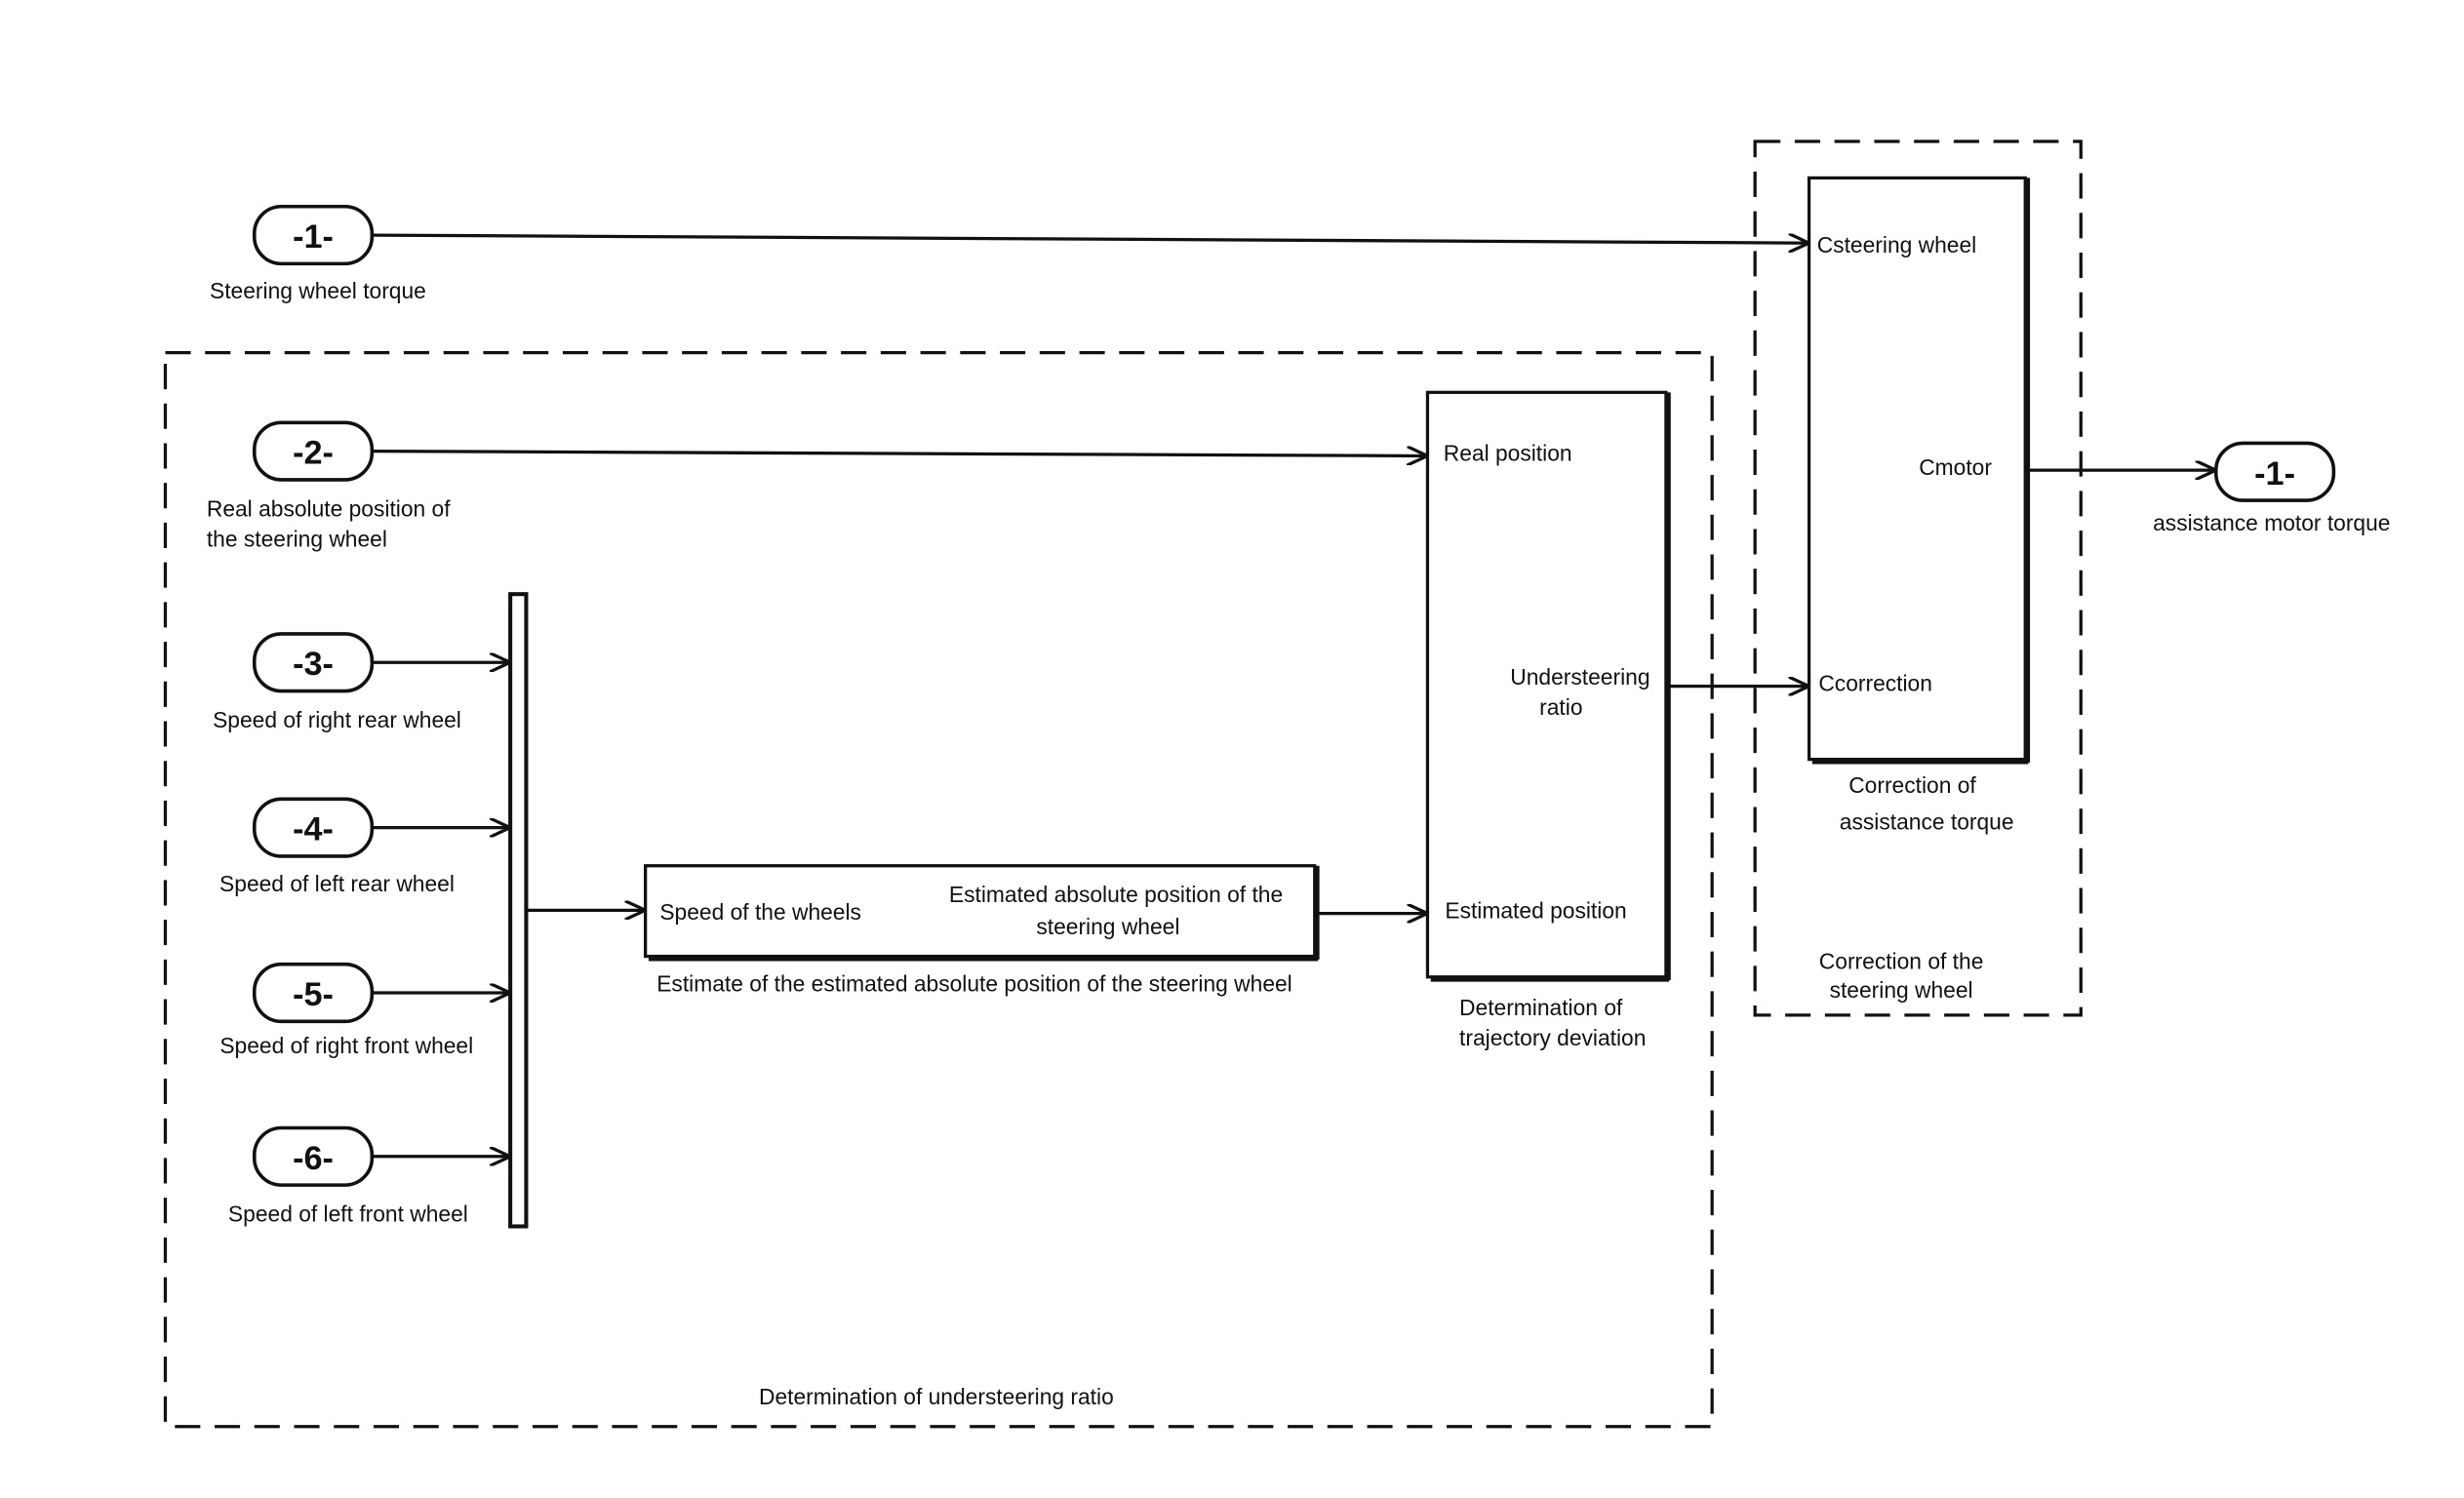 This screenshot has width=2464, height=1498. I want to click on input-terminal-1: -1-, so click(313, 235).